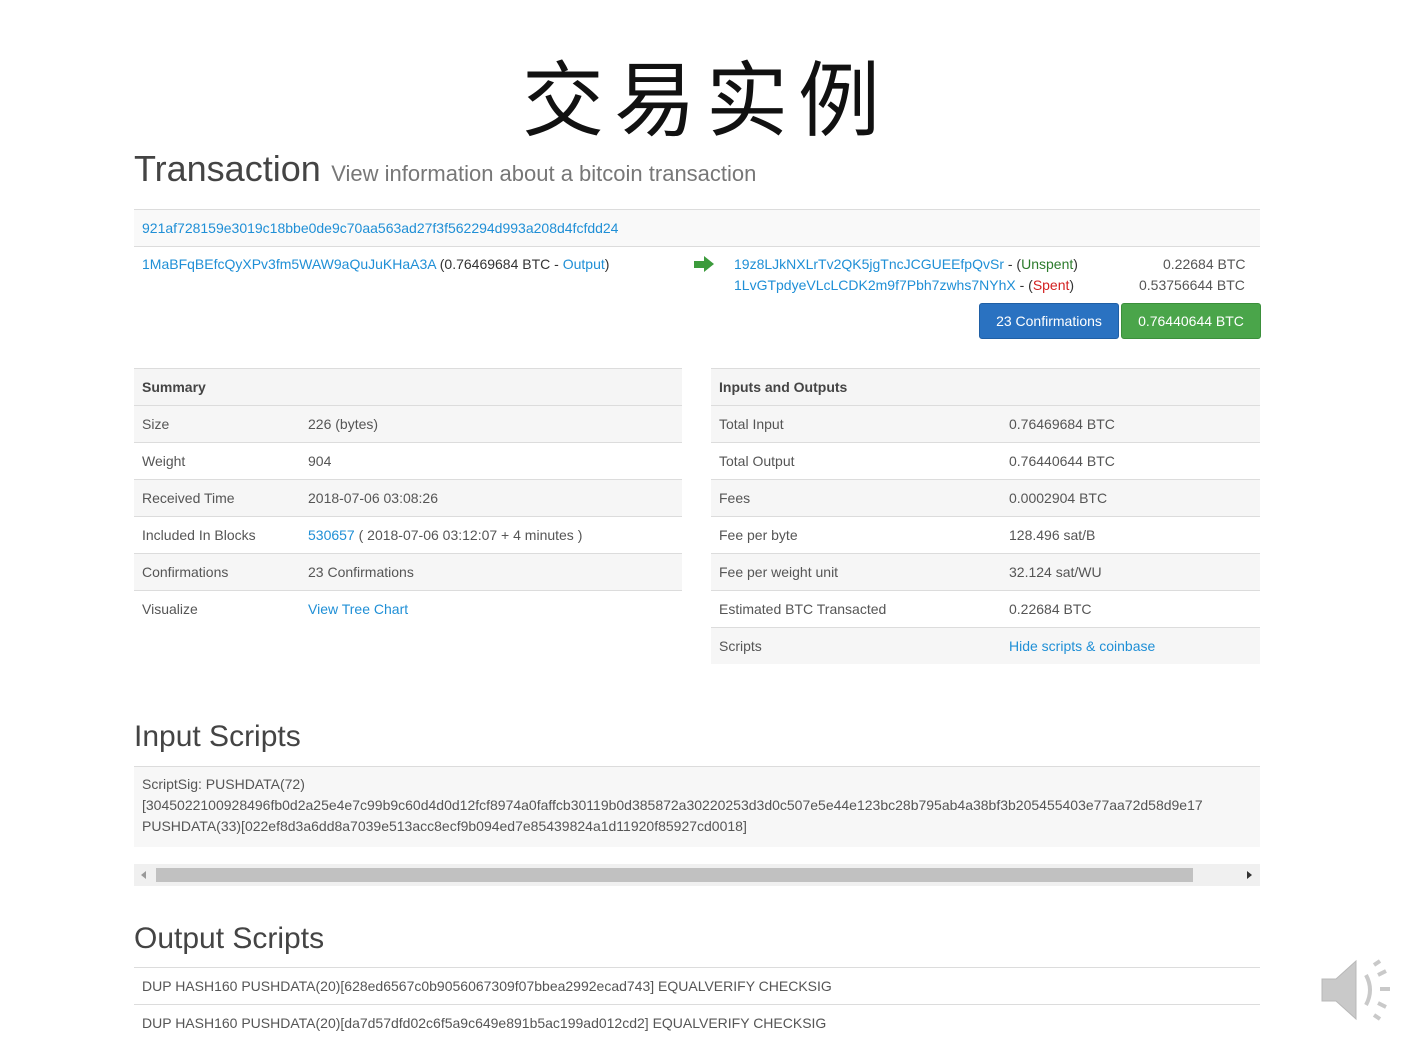  I want to click on output-status-spent: Spent, so click(1051, 285).